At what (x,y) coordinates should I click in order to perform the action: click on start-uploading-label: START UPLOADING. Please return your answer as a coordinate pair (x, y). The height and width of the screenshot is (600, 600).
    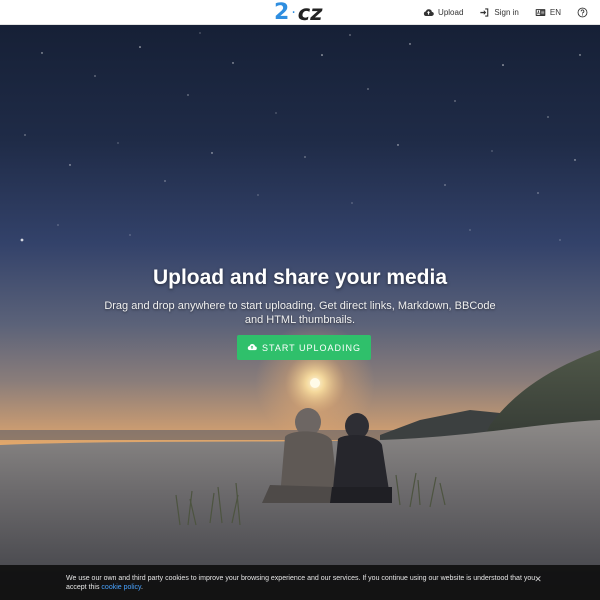
    Looking at the image, I should click on (311, 347).